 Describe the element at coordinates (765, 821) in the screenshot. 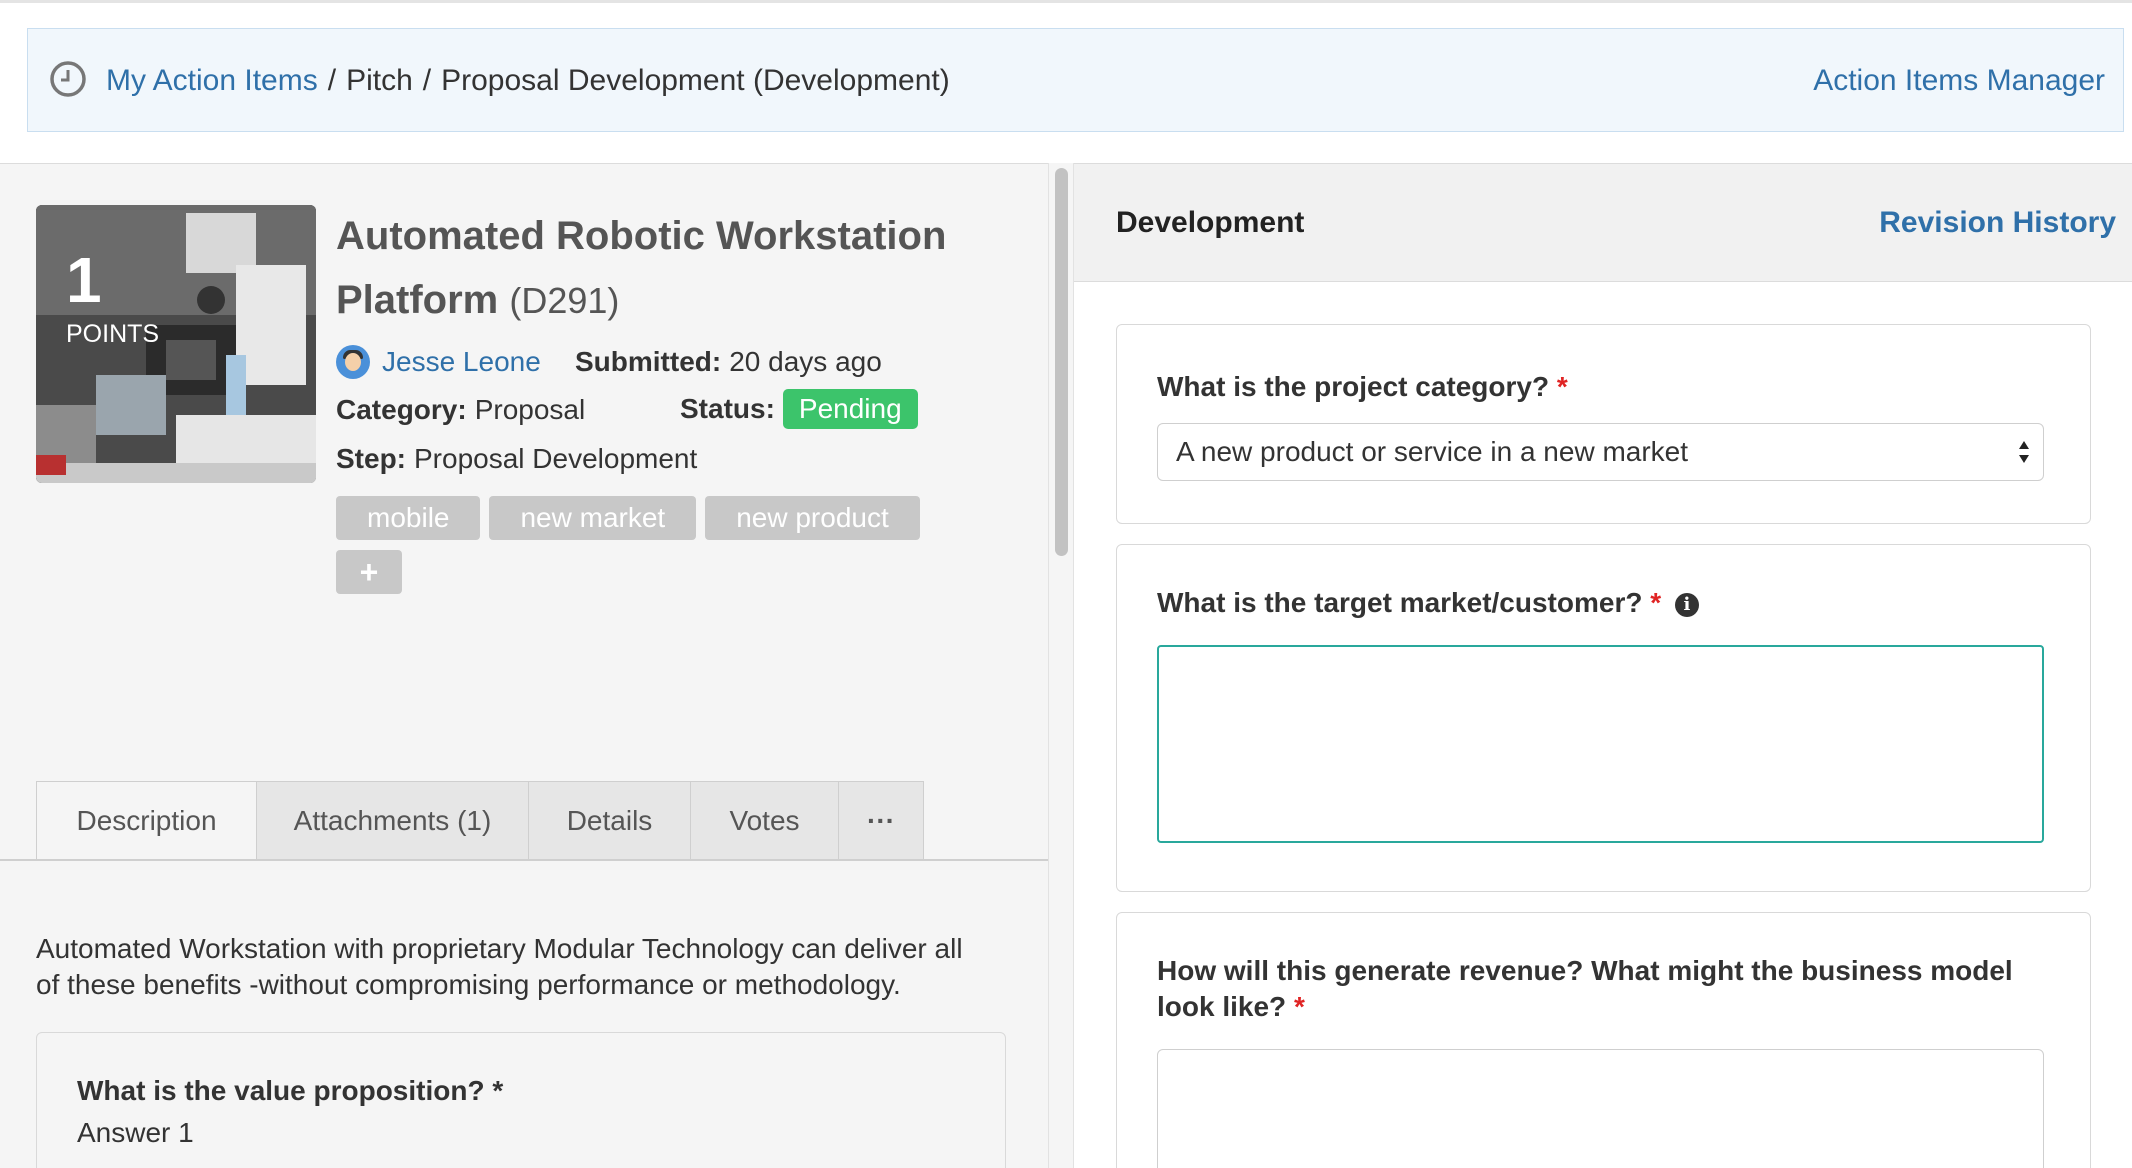

I see `tab-votes: Votes` at that location.